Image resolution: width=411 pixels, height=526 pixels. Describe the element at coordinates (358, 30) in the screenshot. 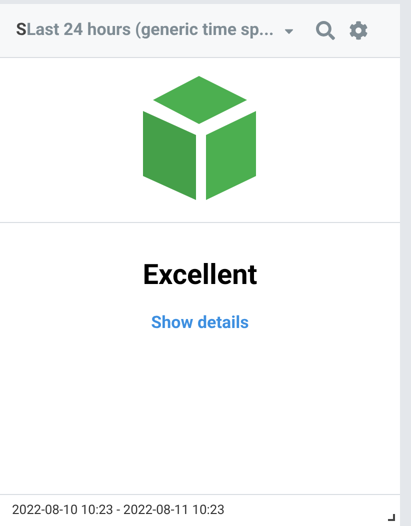

I see `settings-icon` at that location.